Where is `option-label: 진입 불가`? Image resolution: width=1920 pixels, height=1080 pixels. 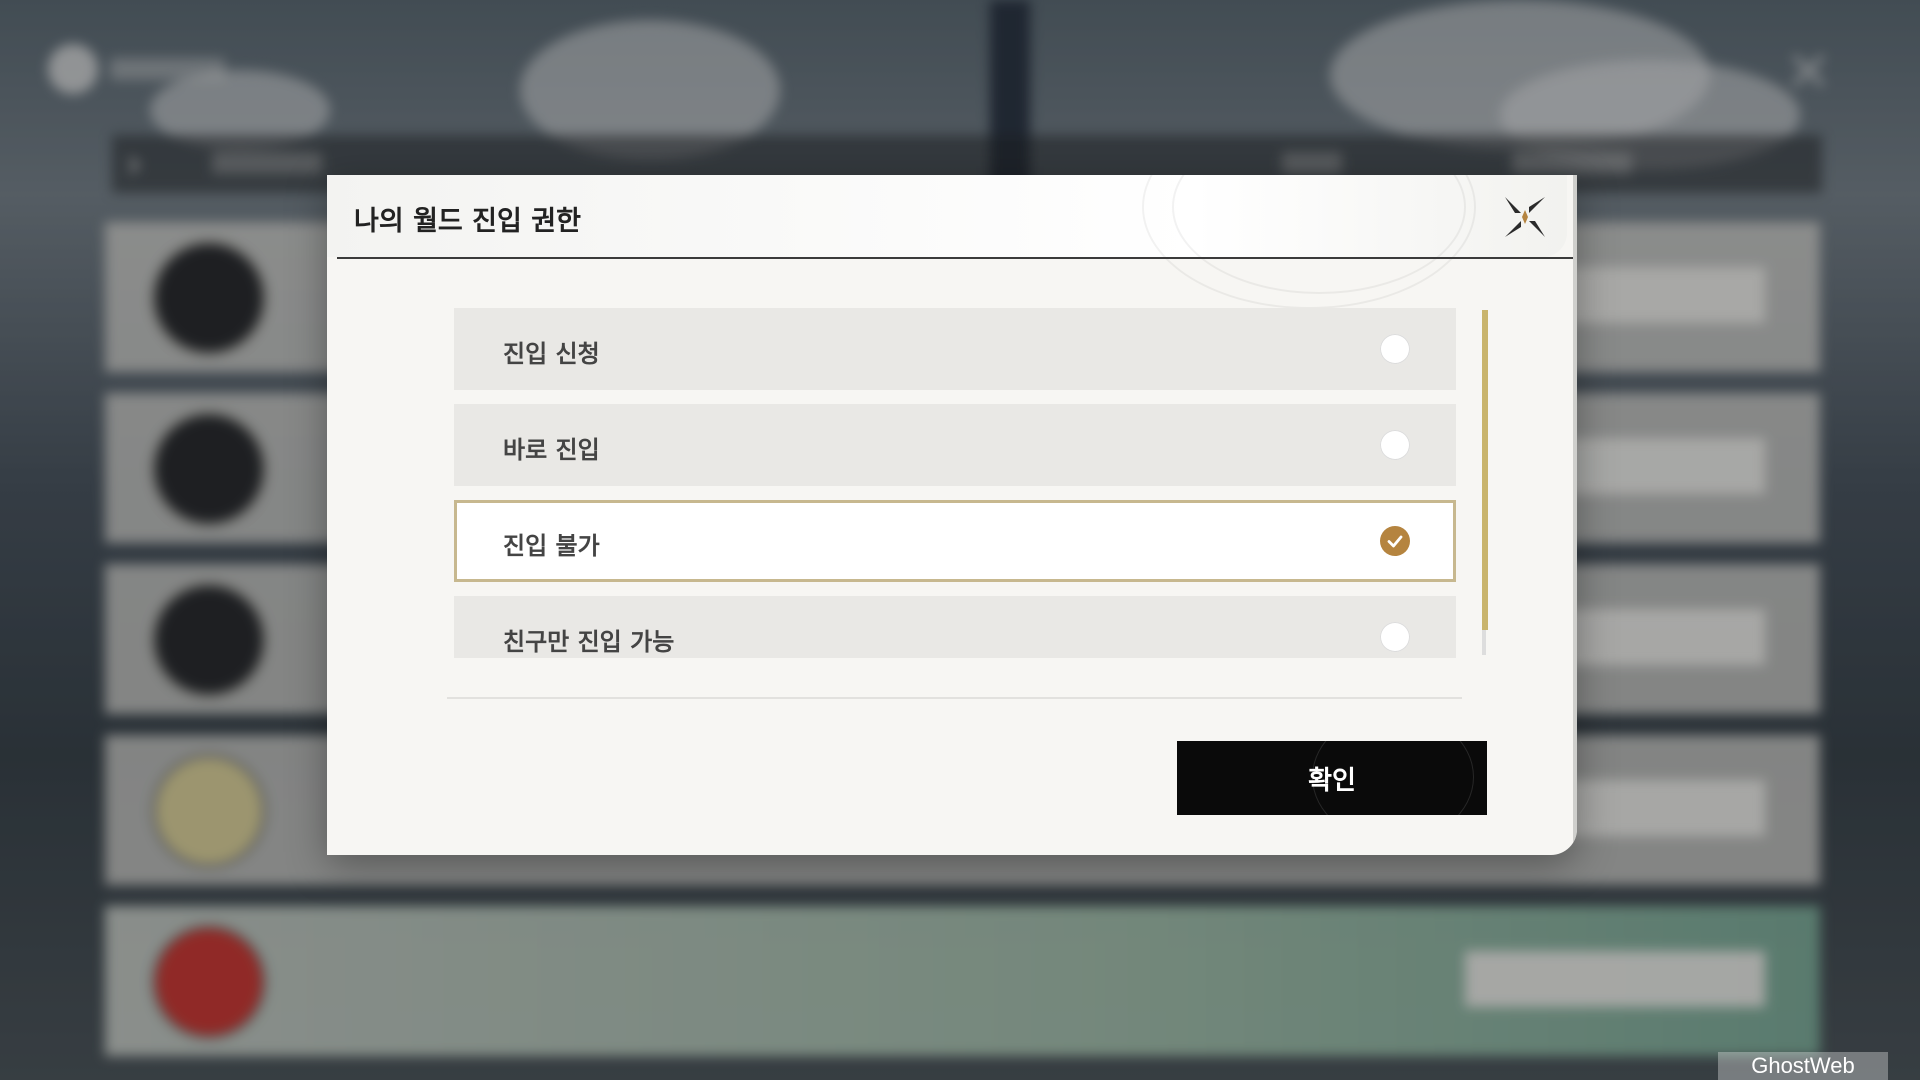 option-label: 진입 불가 is located at coordinates (551, 546).